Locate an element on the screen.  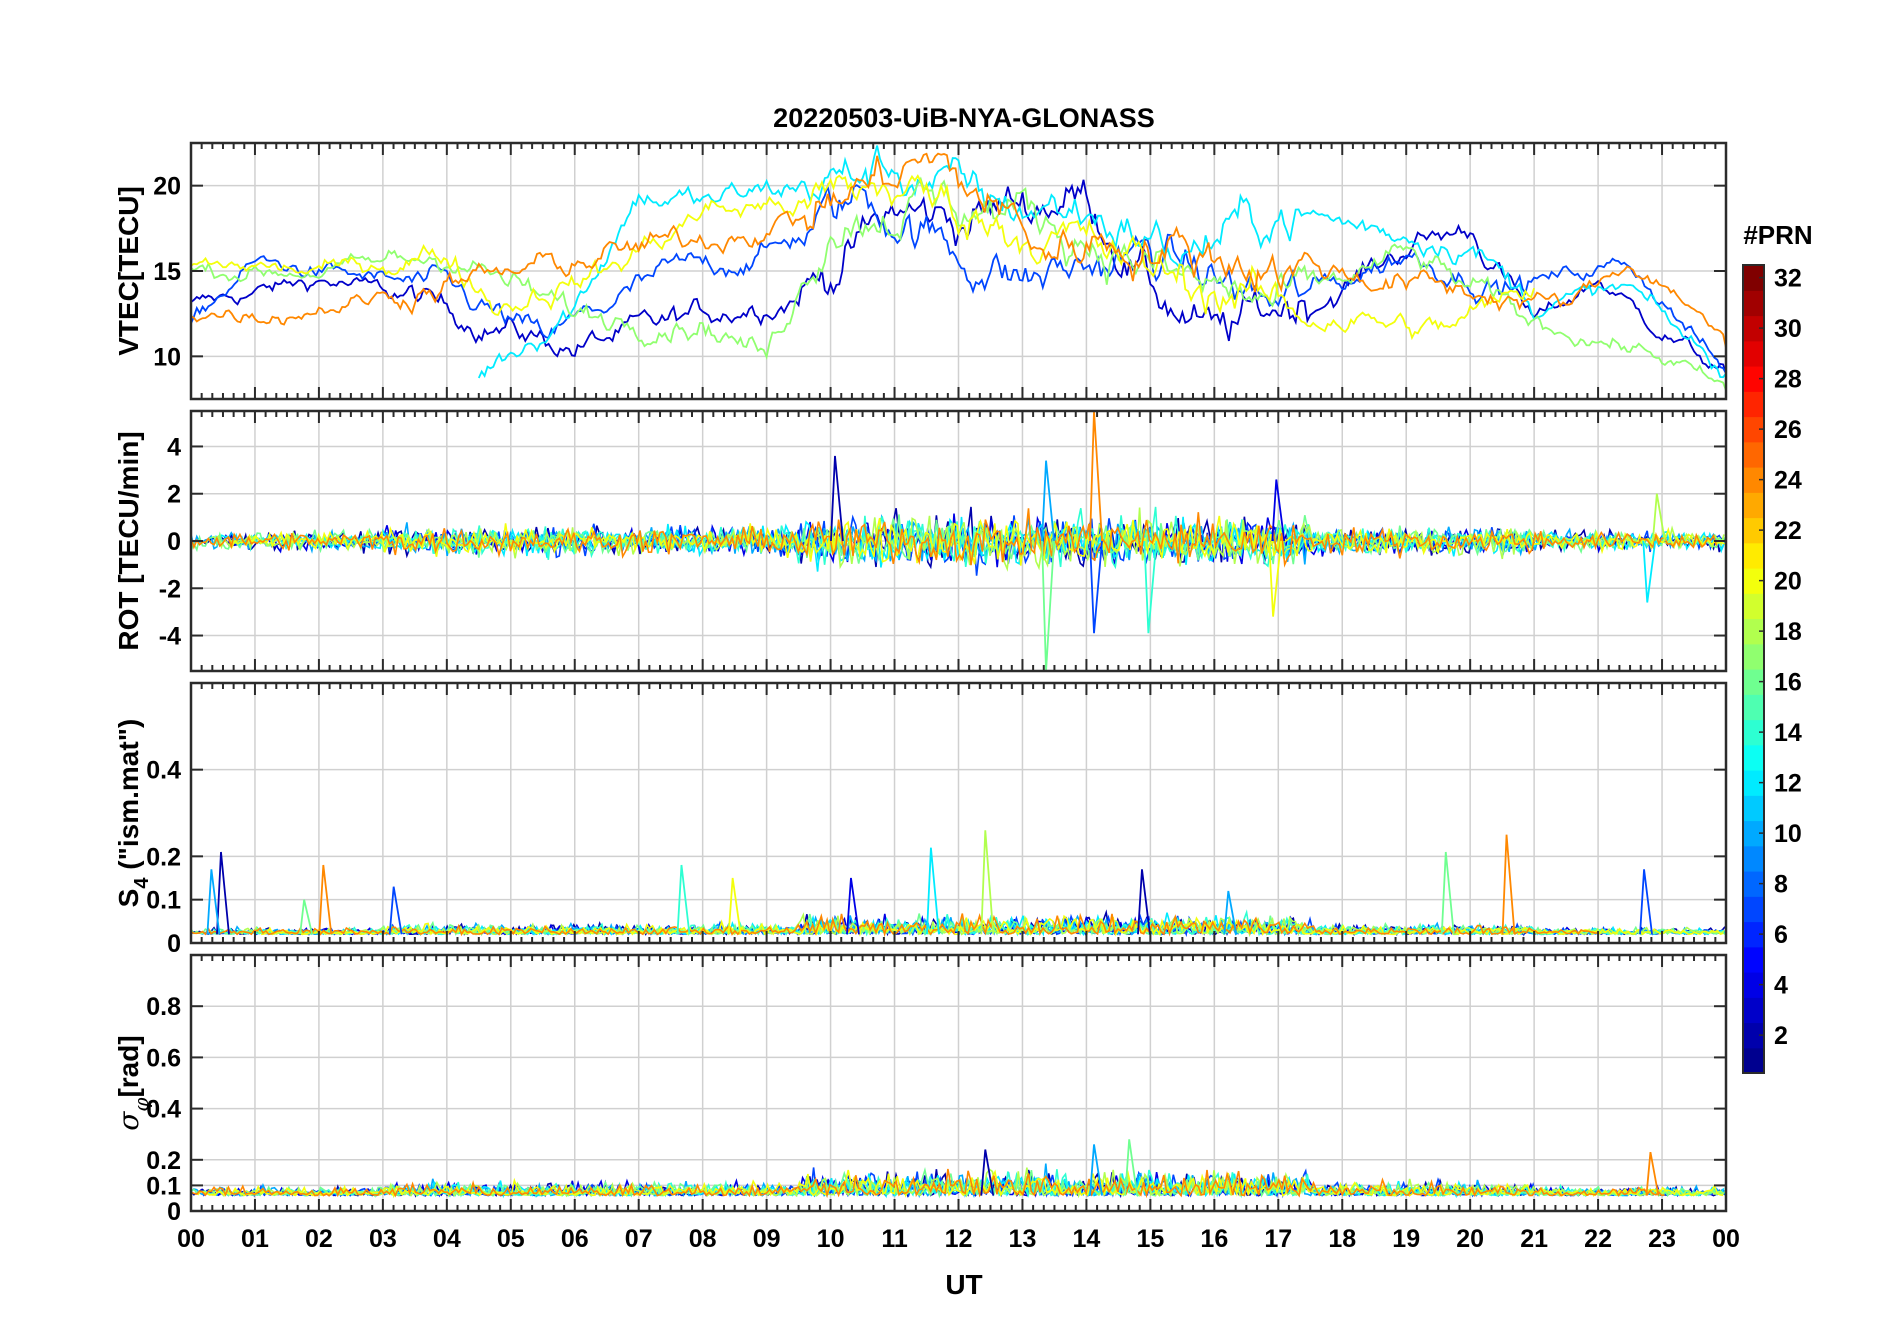
x-tick-label: 08 is located at coordinates (703, 1239).